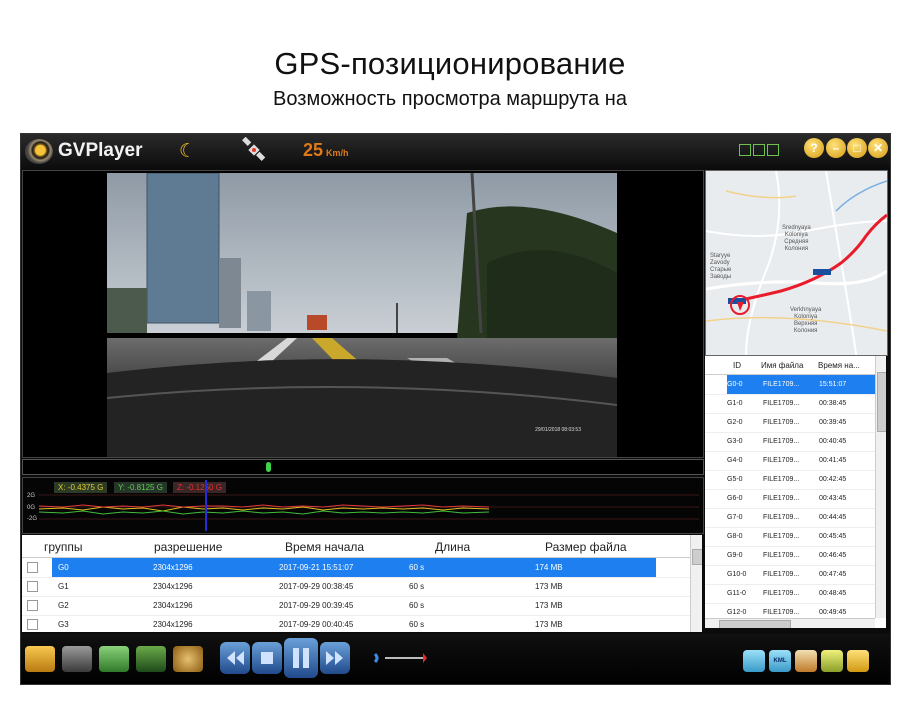  I want to click on col-header-length: Длина, so click(452, 547).